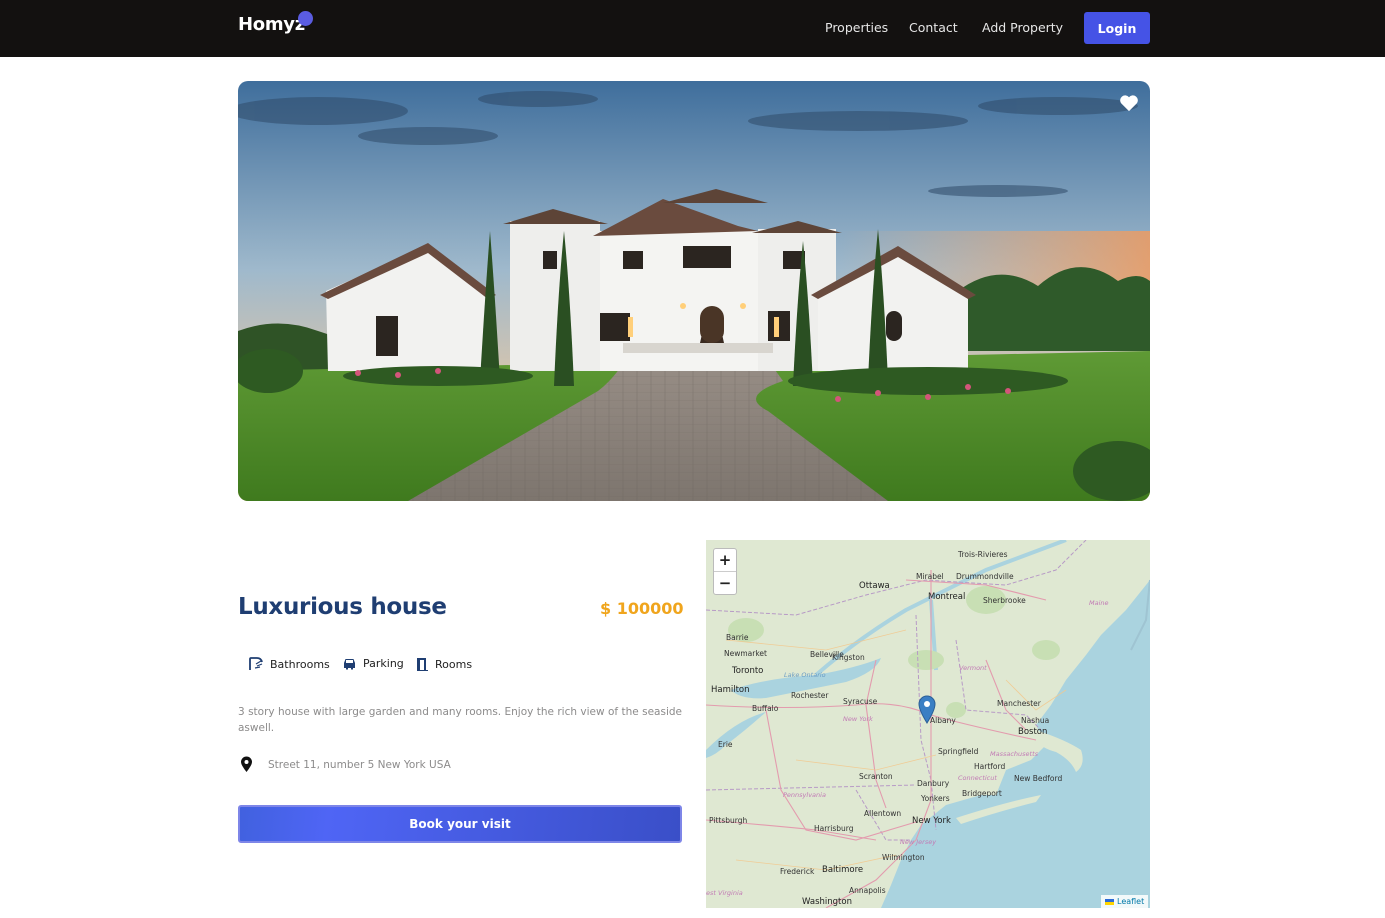 This screenshot has width=1385, height=918. Describe the element at coordinates (246, 764) in the screenshot. I see `location-pin-icon` at that location.